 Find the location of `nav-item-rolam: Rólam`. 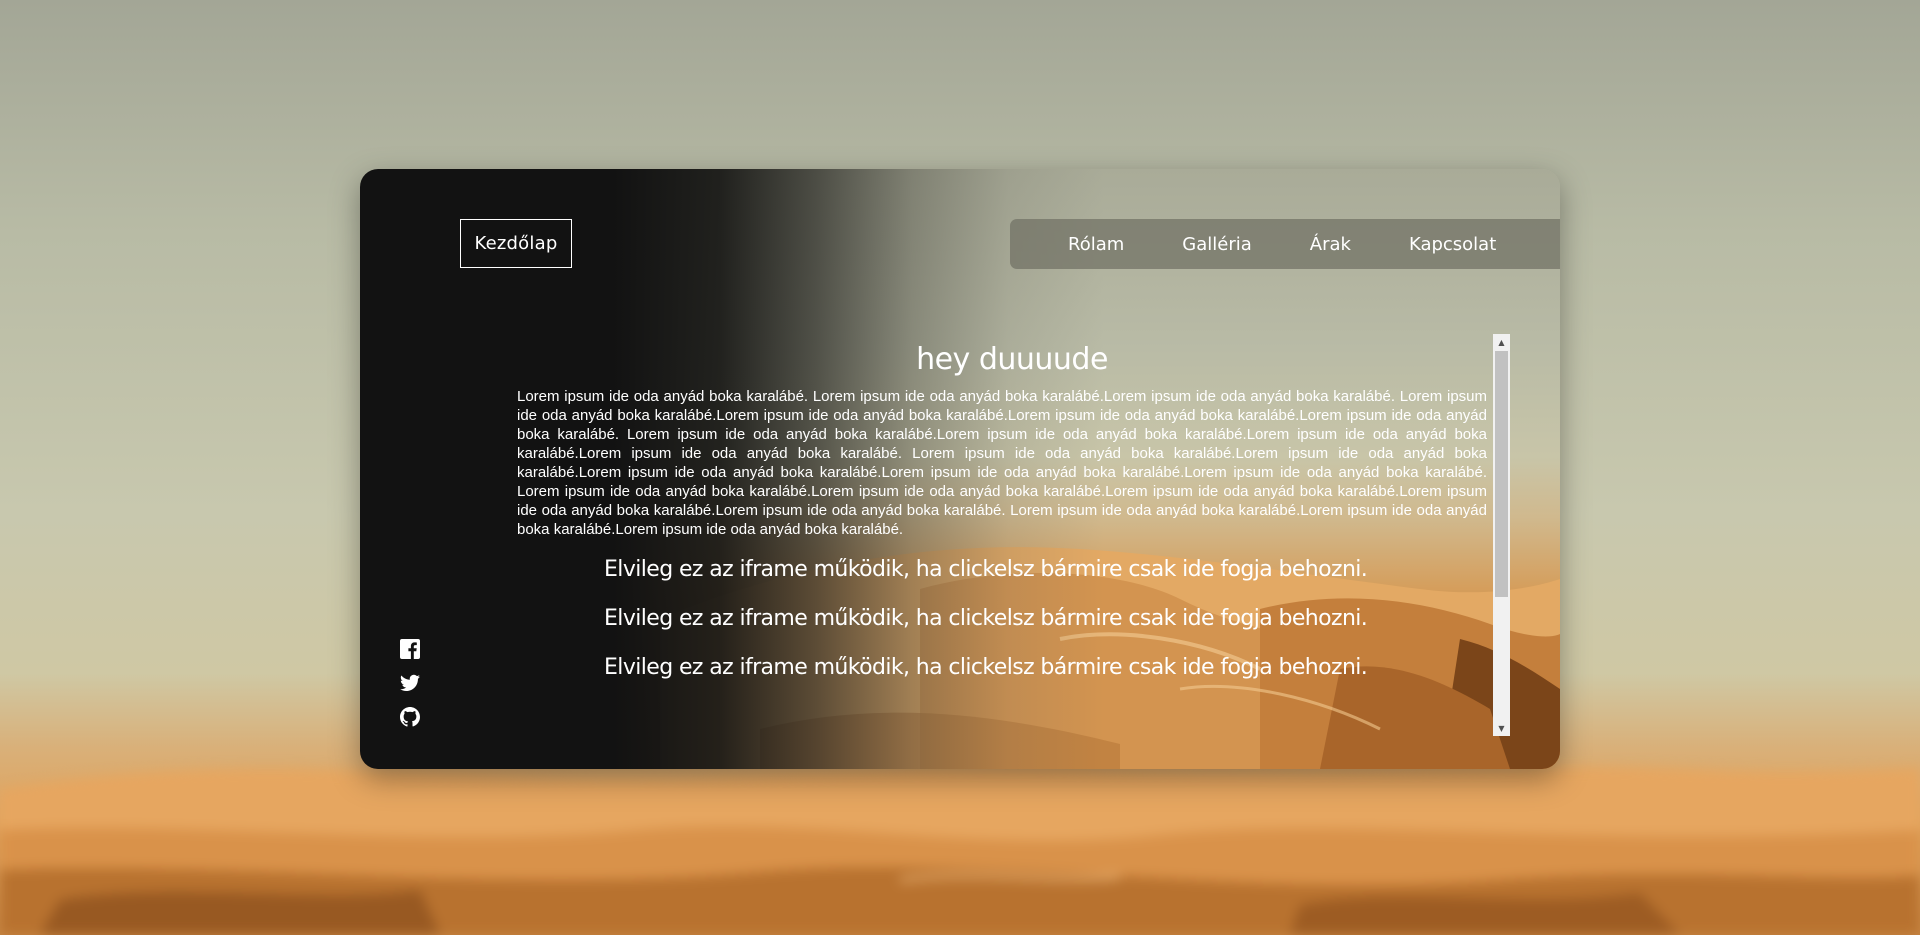

nav-item-rolam: Rólam is located at coordinates (1096, 244).